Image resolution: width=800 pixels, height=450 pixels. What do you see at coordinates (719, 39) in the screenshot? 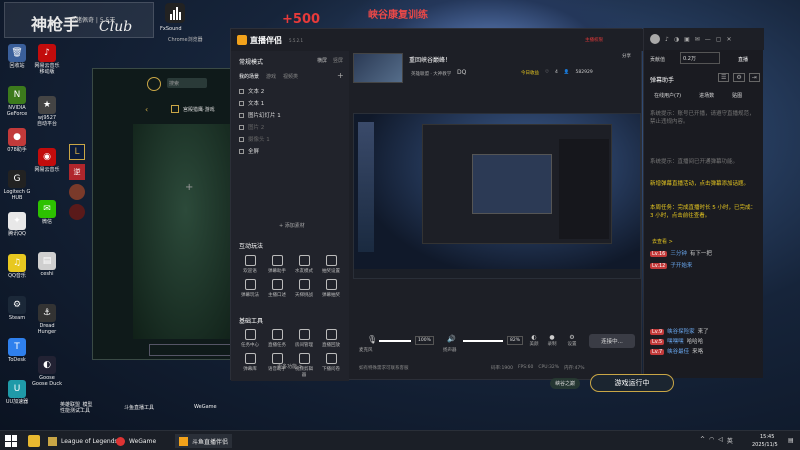
I see `maximize-icon: ▢` at bounding box center [719, 39].